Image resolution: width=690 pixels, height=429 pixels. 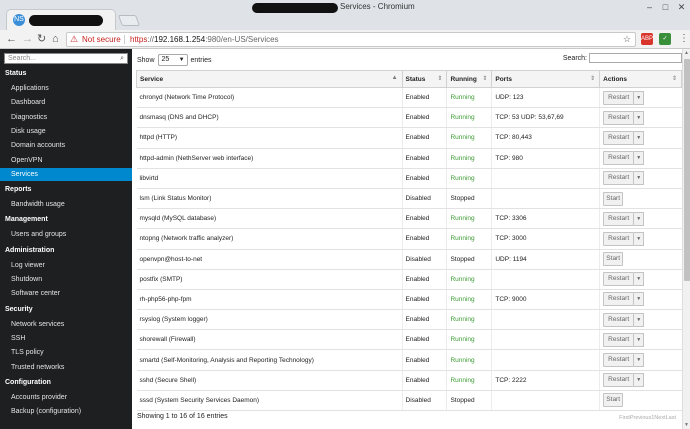 What do you see at coordinates (627, 39) in the screenshot?
I see `bookmark-star-icon: ☆` at bounding box center [627, 39].